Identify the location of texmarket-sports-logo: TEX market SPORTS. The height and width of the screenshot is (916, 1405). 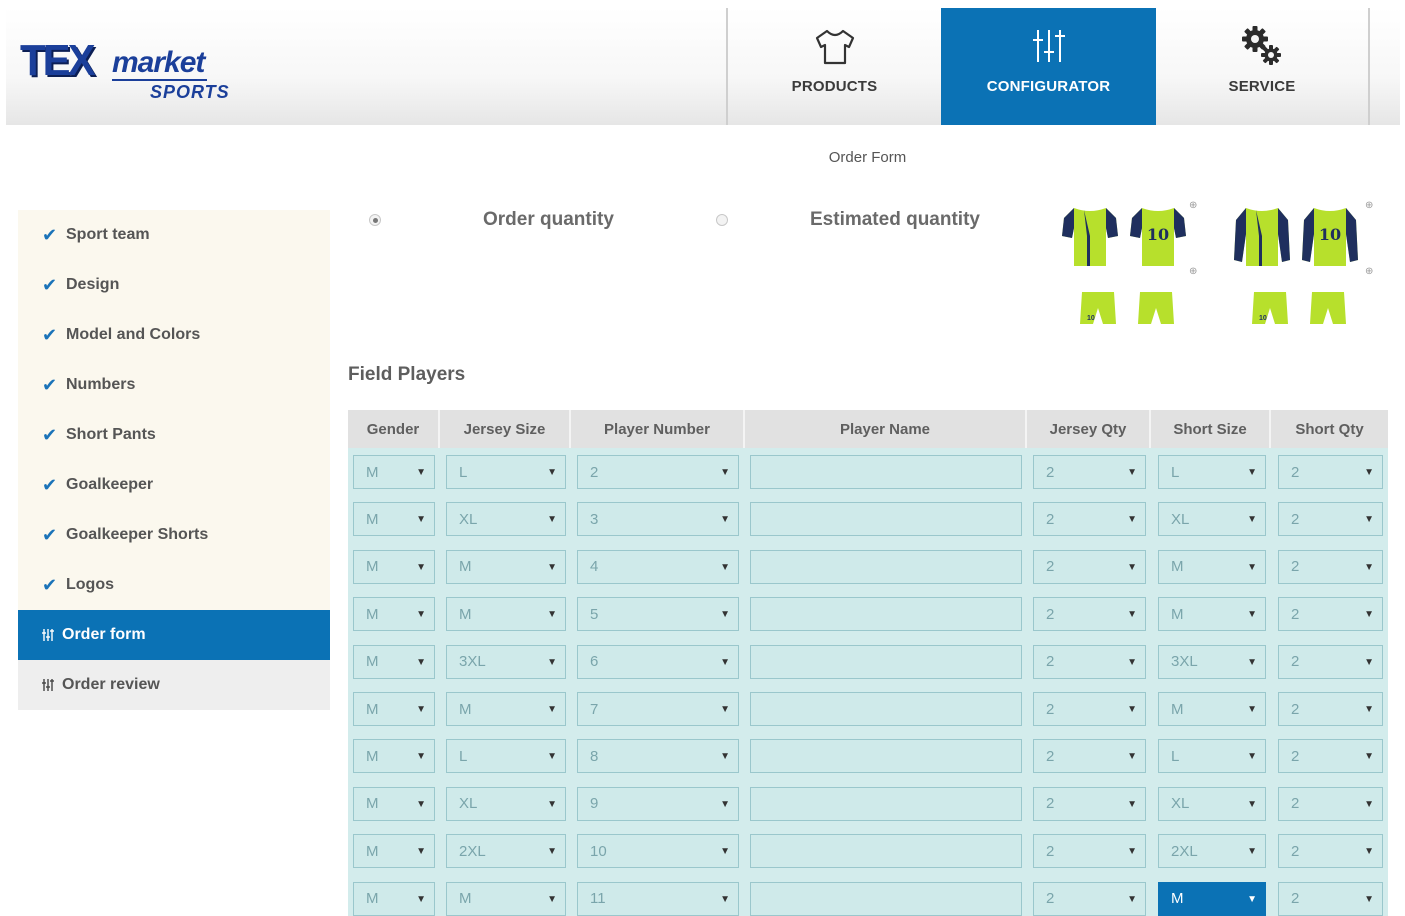
(130, 71).